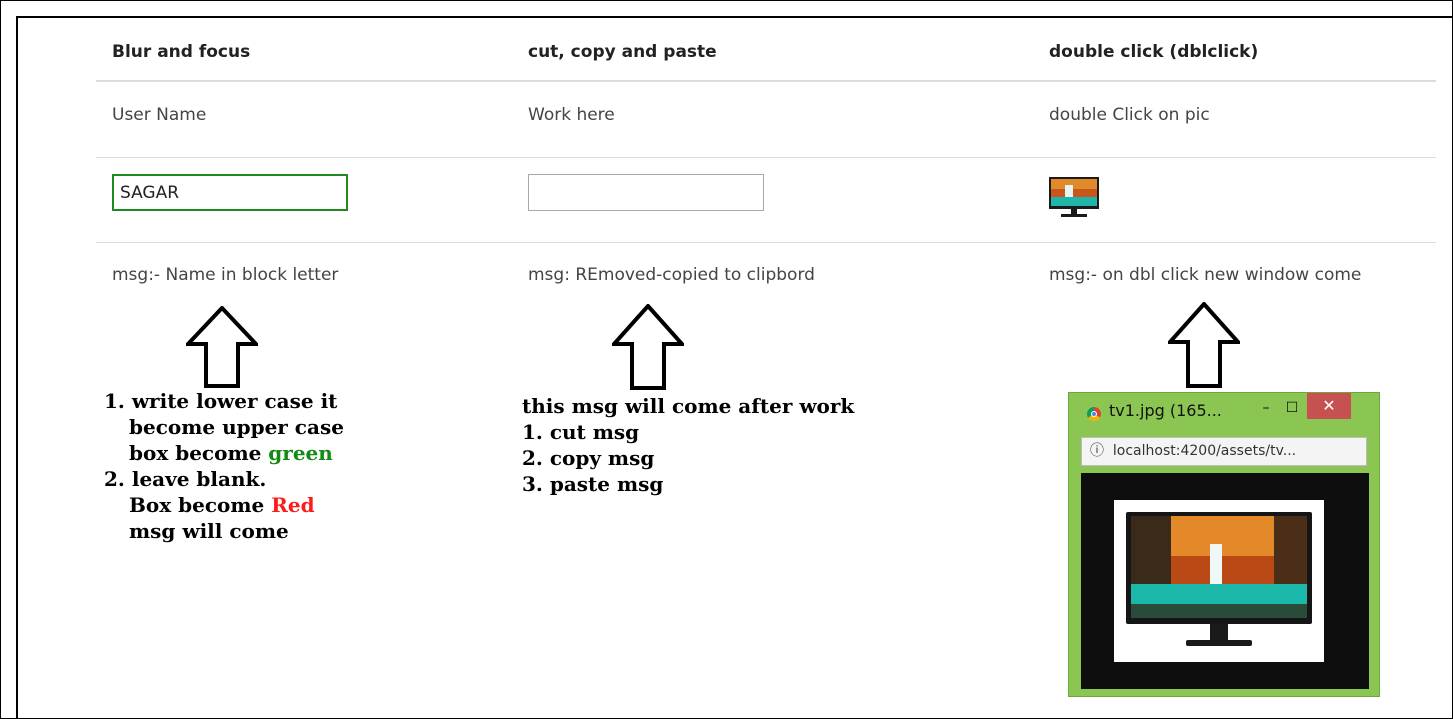 The height and width of the screenshot is (719, 1453). Describe the element at coordinates (209, 531) in the screenshot. I see `note-line: msg will come` at that location.